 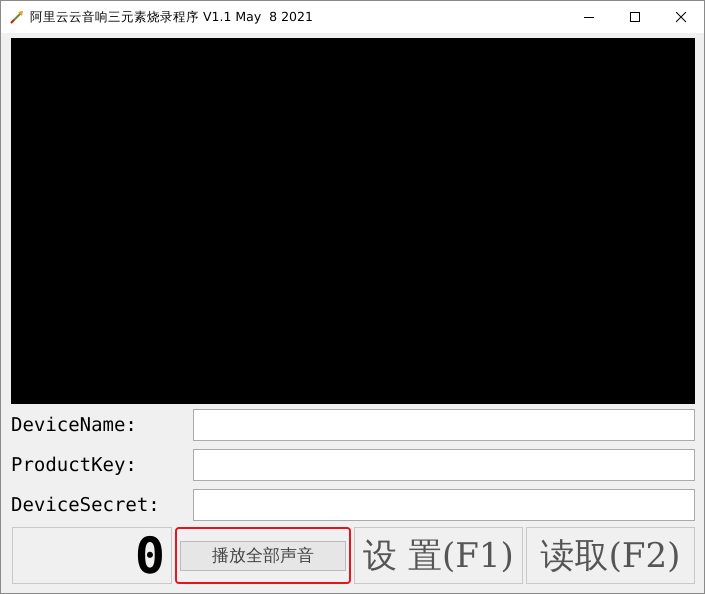 What do you see at coordinates (635, 17) in the screenshot?
I see `maximize-icon` at bounding box center [635, 17].